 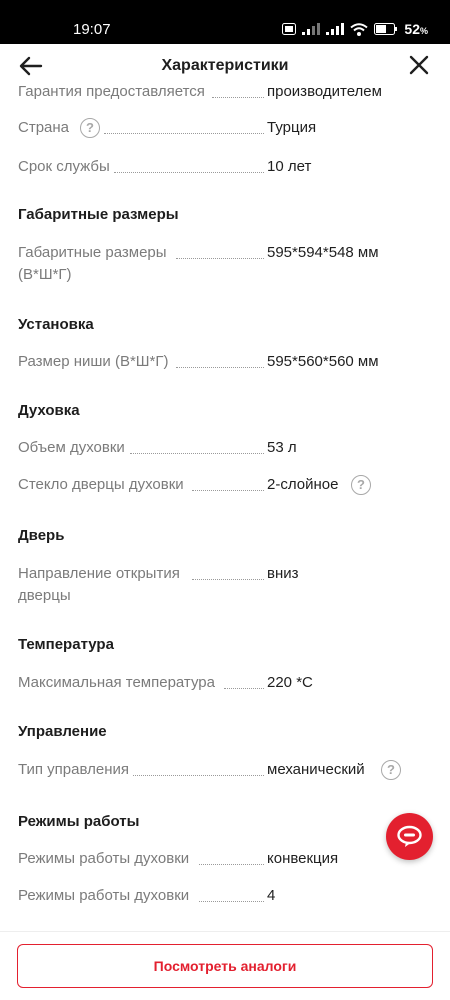 What do you see at coordinates (225, 771) in the screenshot?
I see `spec-row-control-type: Тип управления механический ?` at bounding box center [225, 771].